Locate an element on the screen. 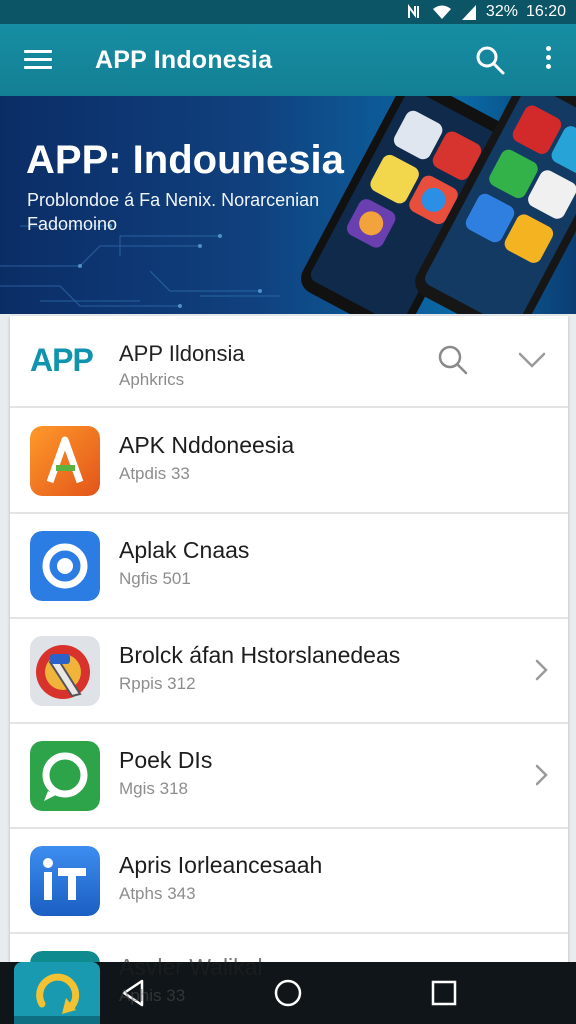 Image resolution: width=576 pixels, height=1024 pixels. list-item: Apris Iorleancesaah Atphs 343 is located at coordinates (289, 881).